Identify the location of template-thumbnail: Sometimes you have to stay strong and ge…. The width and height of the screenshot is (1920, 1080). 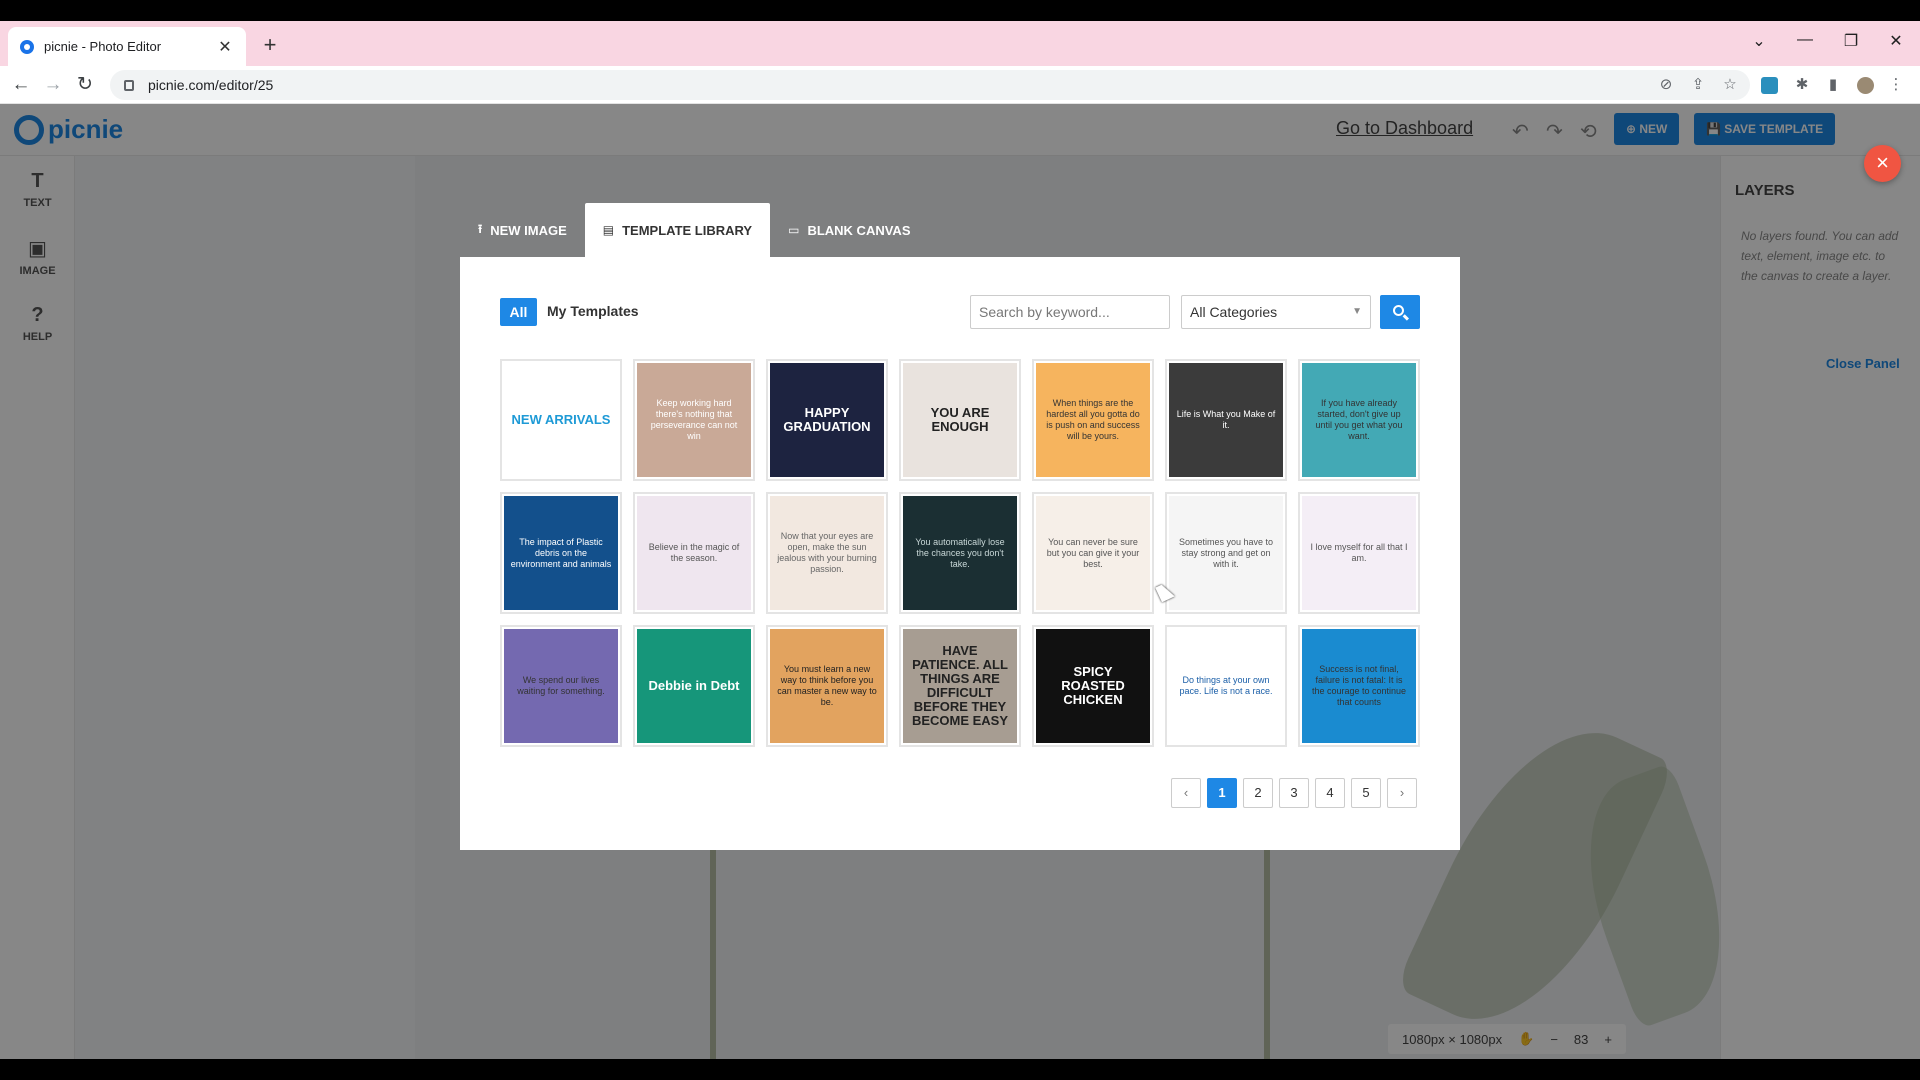
(1226, 553).